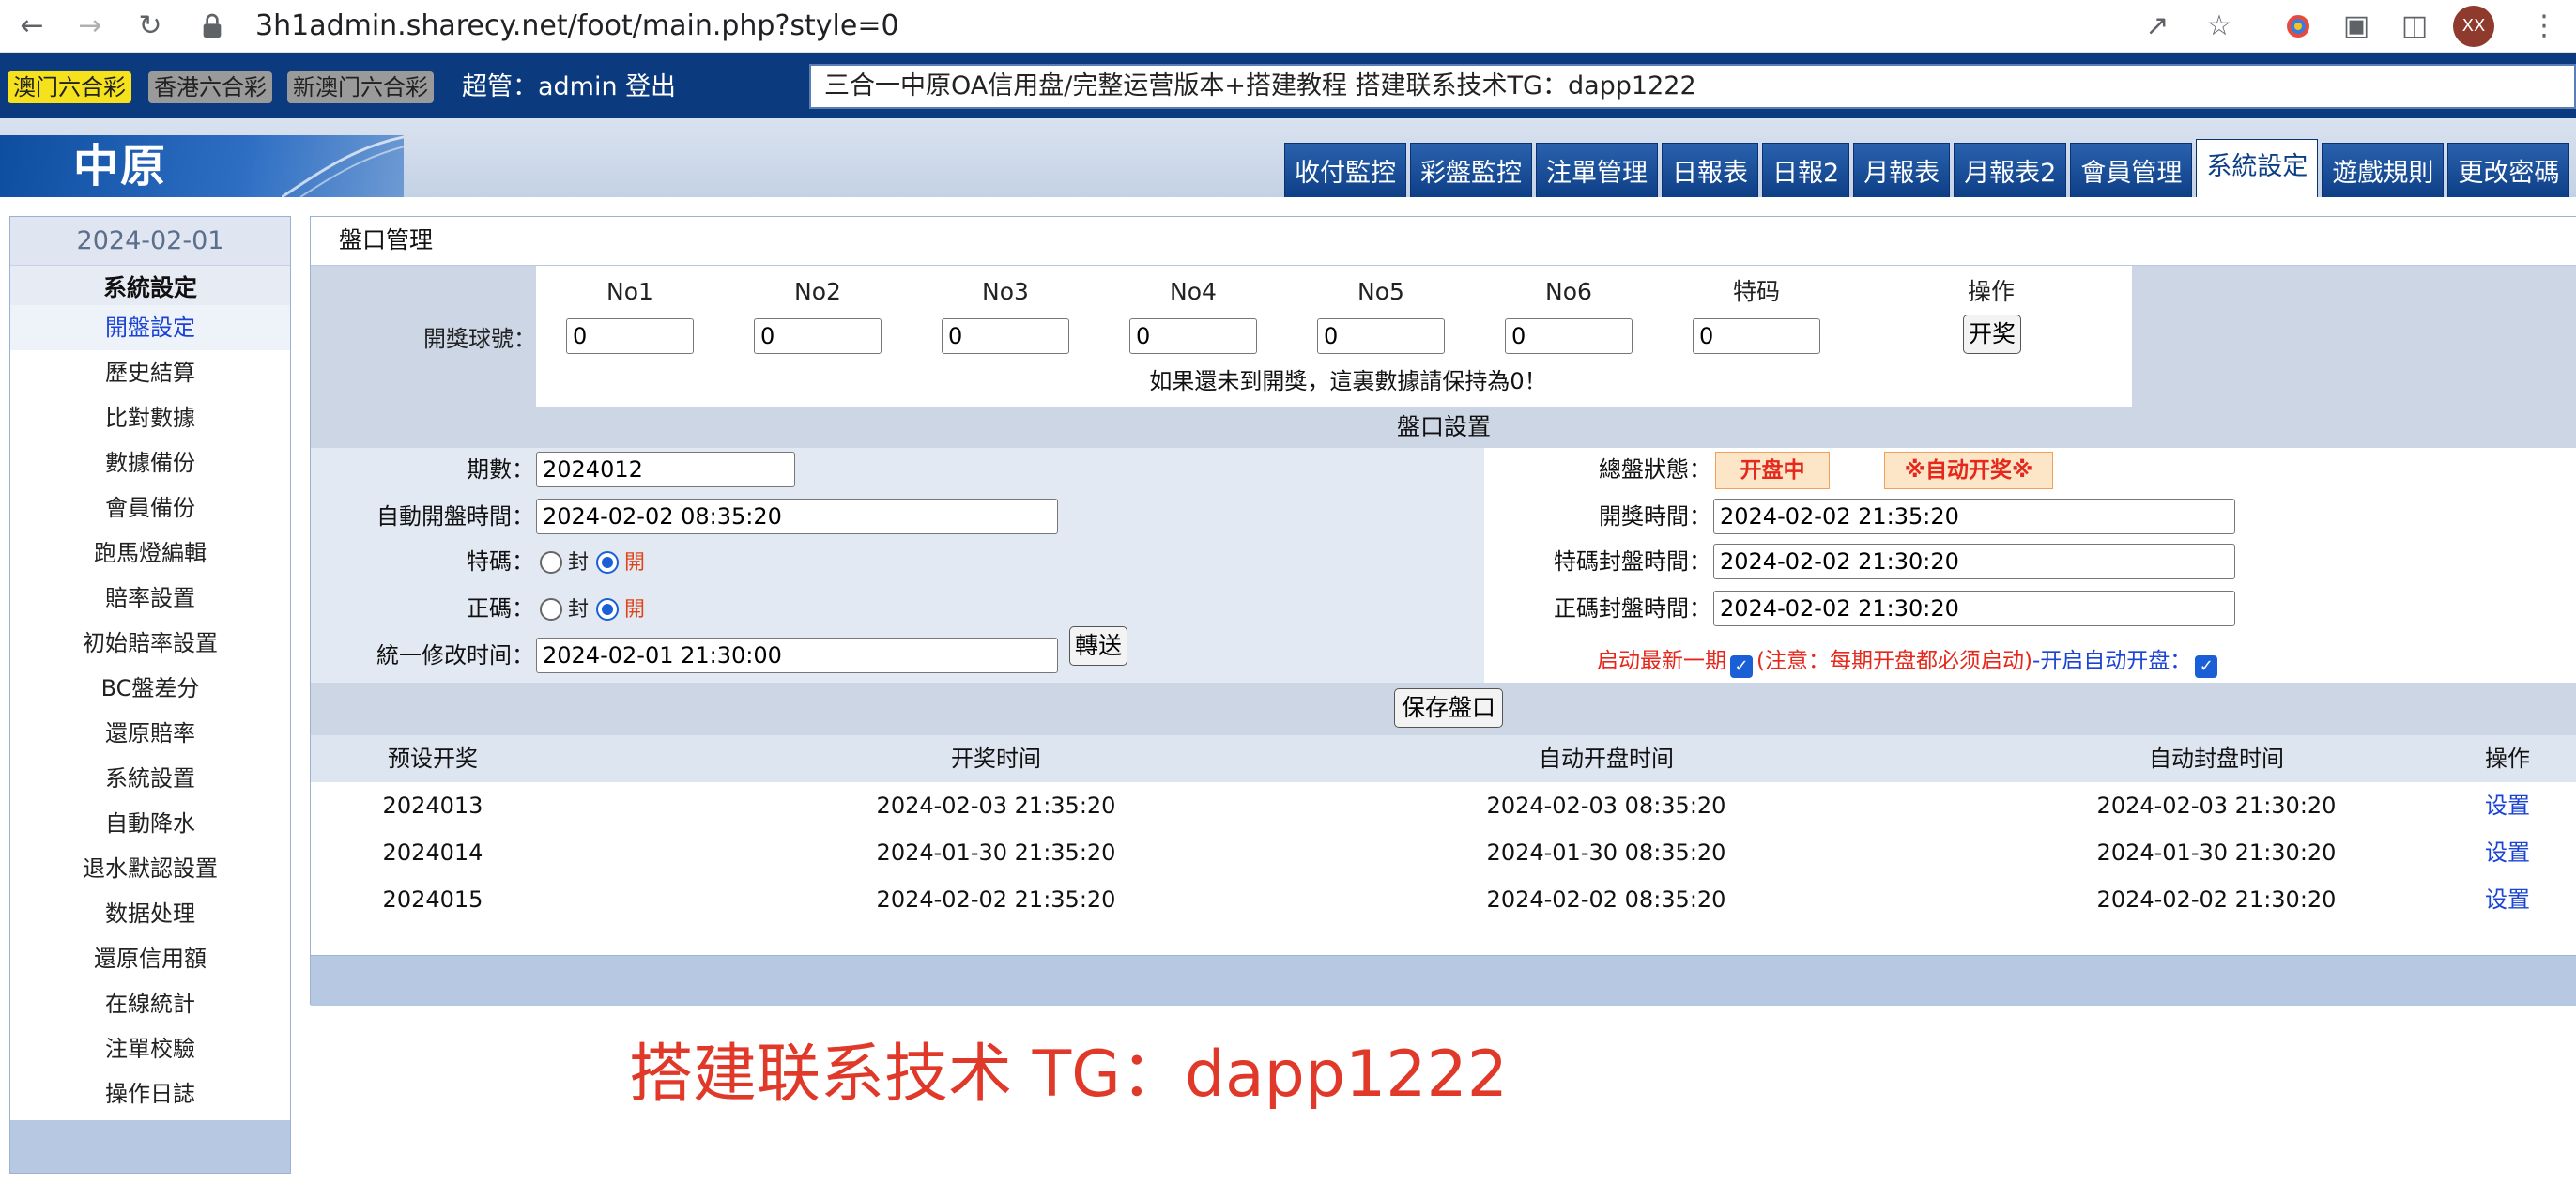  What do you see at coordinates (2219, 26) in the screenshot?
I see `bookmark-star-icon: ☆` at bounding box center [2219, 26].